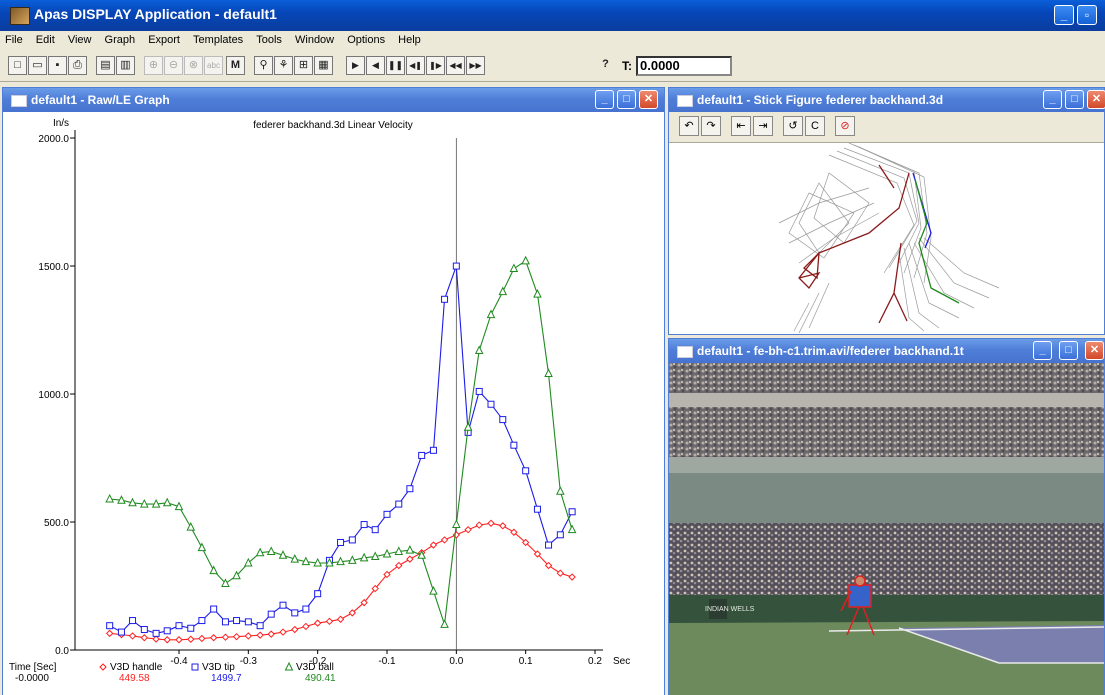 The width and height of the screenshot is (1105, 695). Describe the element at coordinates (303, 65) in the screenshot. I see `graph-view-icon: ⊞` at that location.